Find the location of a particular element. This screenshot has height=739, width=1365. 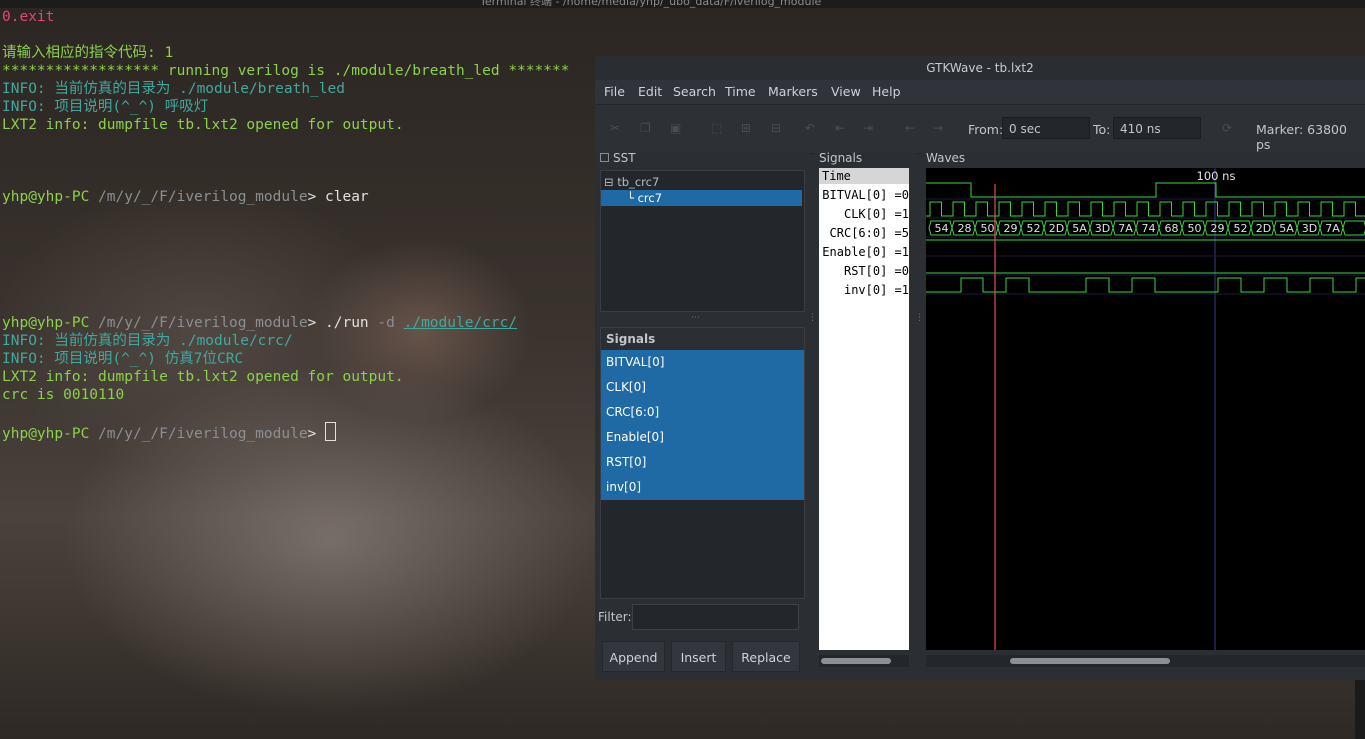

replace-button: Replace is located at coordinates (766, 656).